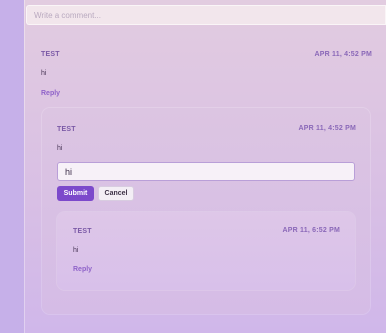 The width and height of the screenshot is (386, 333). Describe the element at coordinates (343, 54) in the screenshot. I see `comment-date: APR 11, 4:52 PM` at that location.